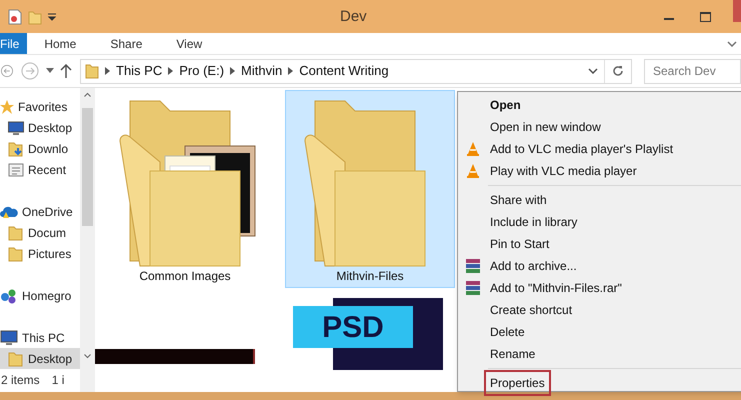  What do you see at coordinates (40, 169) in the screenshot?
I see `nav-item: Recent` at bounding box center [40, 169].